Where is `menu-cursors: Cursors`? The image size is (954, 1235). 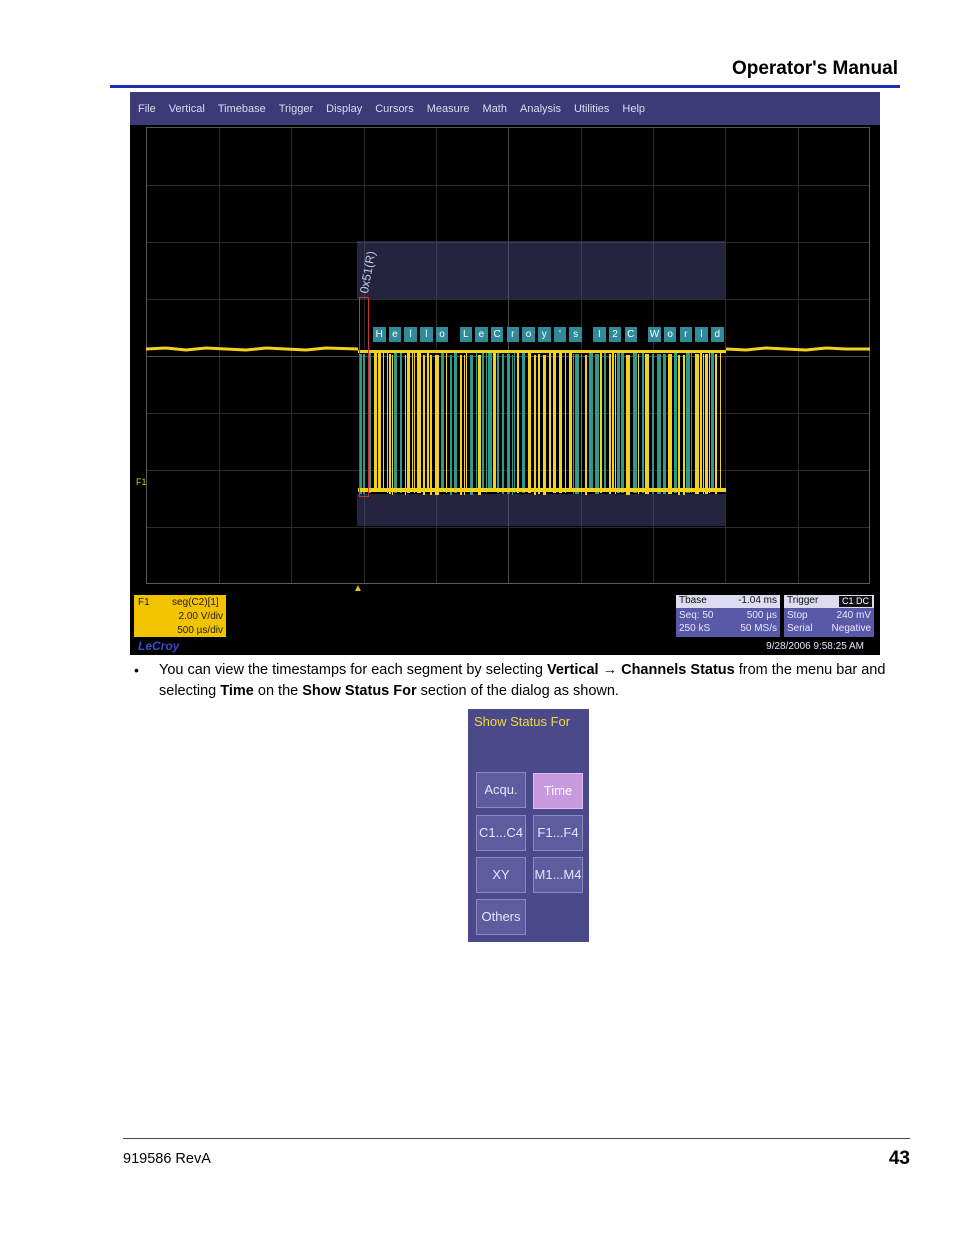 menu-cursors: Cursors is located at coordinates (394, 109).